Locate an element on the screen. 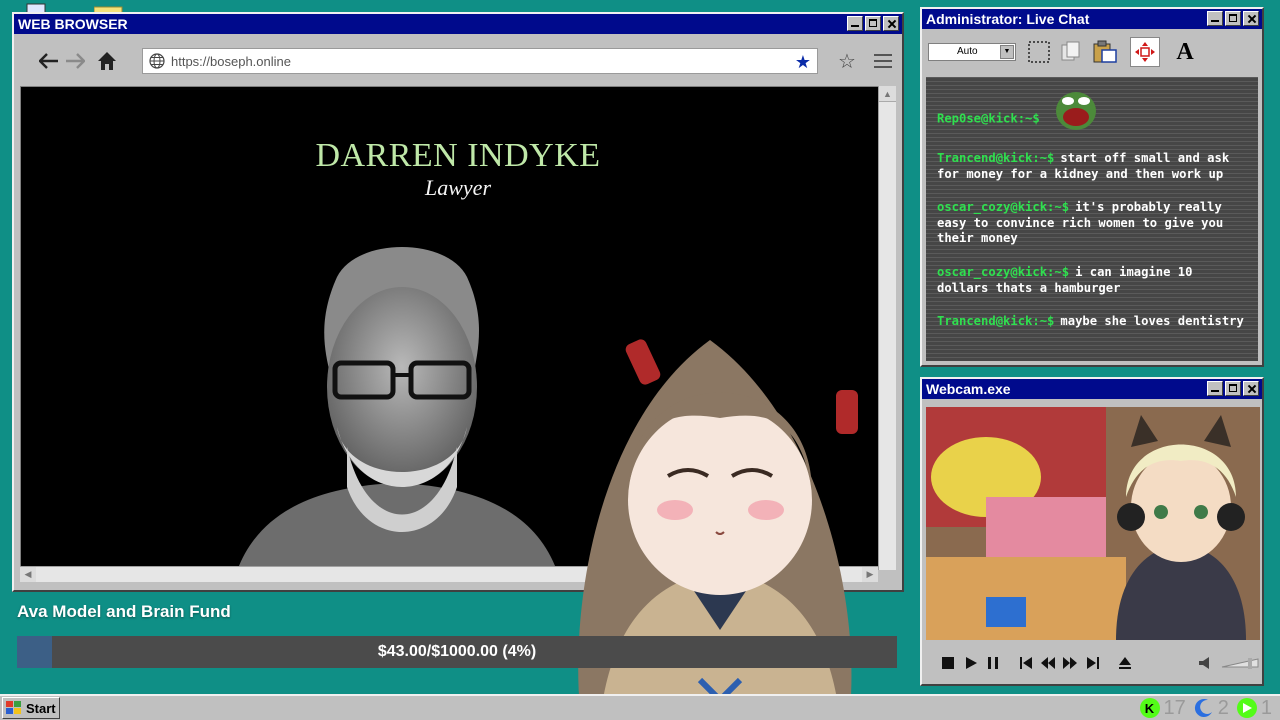  volume-slider is located at coordinates (1240, 663).